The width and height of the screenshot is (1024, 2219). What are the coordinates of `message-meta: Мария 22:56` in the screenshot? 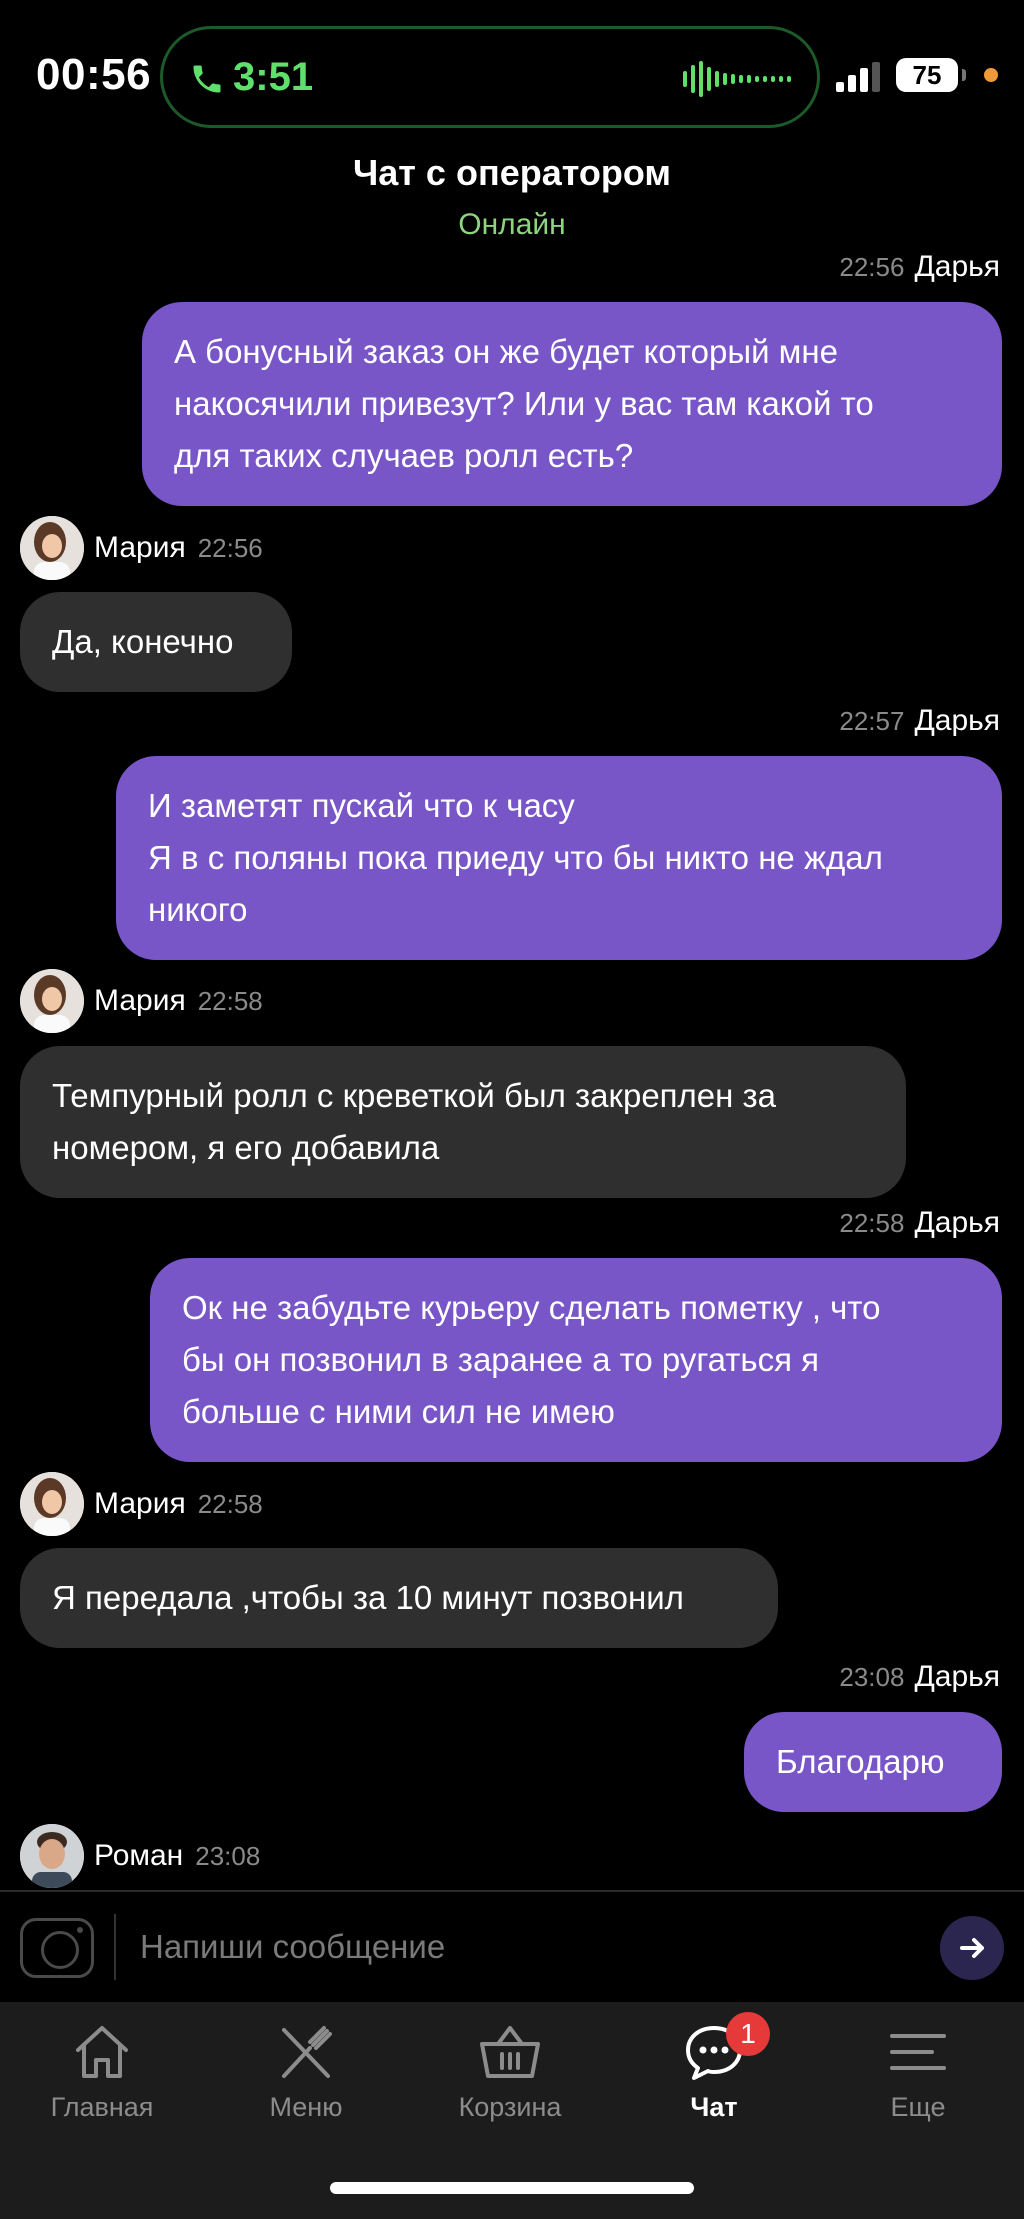 It's located at (141, 548).